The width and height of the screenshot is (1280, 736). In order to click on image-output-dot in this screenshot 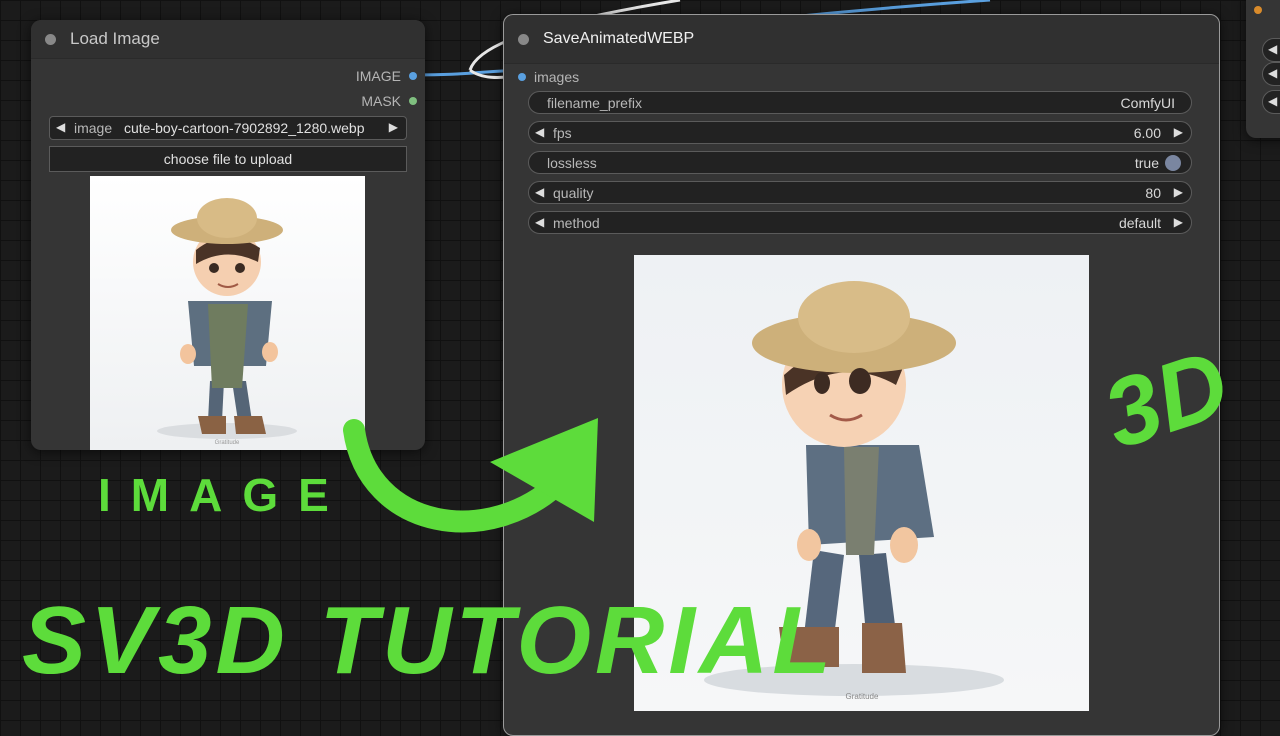, I will do `click(413, 76)`.